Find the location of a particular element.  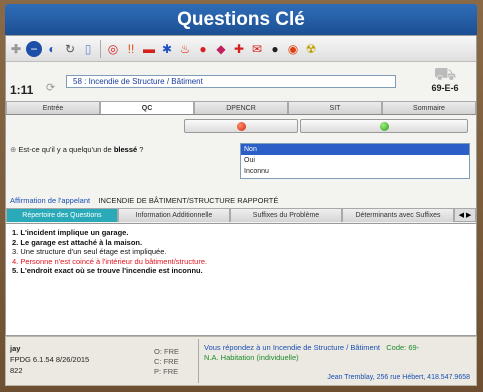

add-icon: ✚ is located at coordinates (16, 49).